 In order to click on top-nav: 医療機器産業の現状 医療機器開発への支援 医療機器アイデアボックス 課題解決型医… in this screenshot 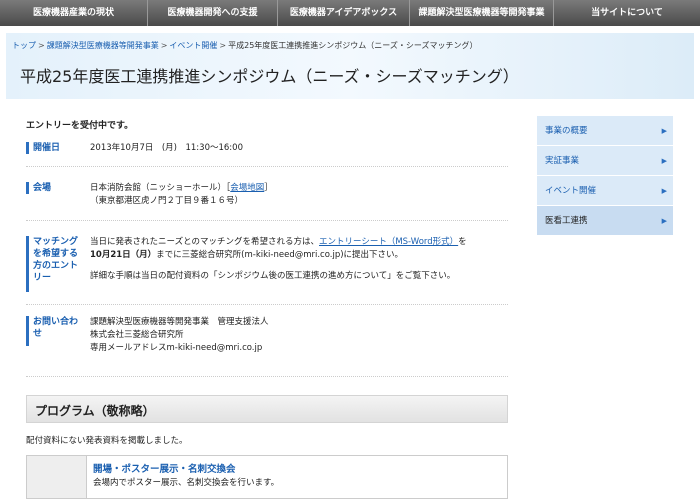, I will do `click(350, 13)`.